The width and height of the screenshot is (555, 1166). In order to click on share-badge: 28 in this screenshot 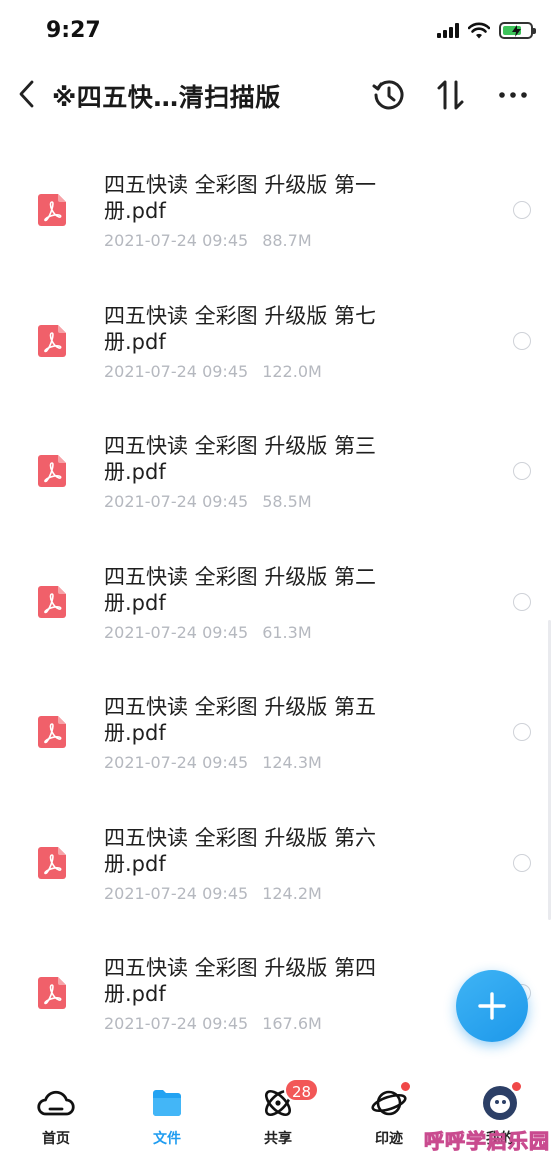, I will do `click(302, 1090)`.